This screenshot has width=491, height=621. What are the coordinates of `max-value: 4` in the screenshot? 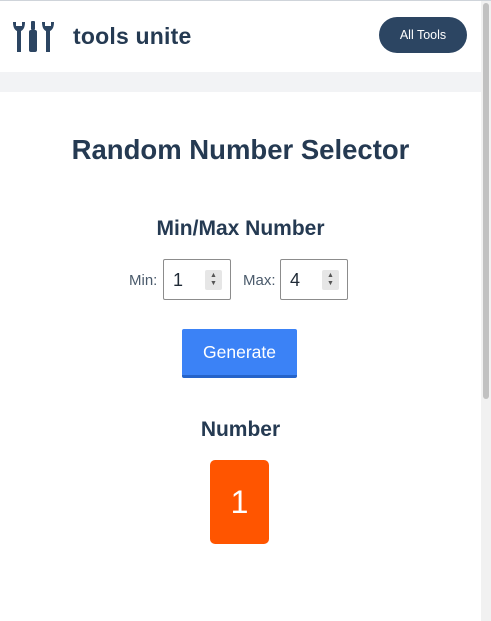 It's located at (295, 280).